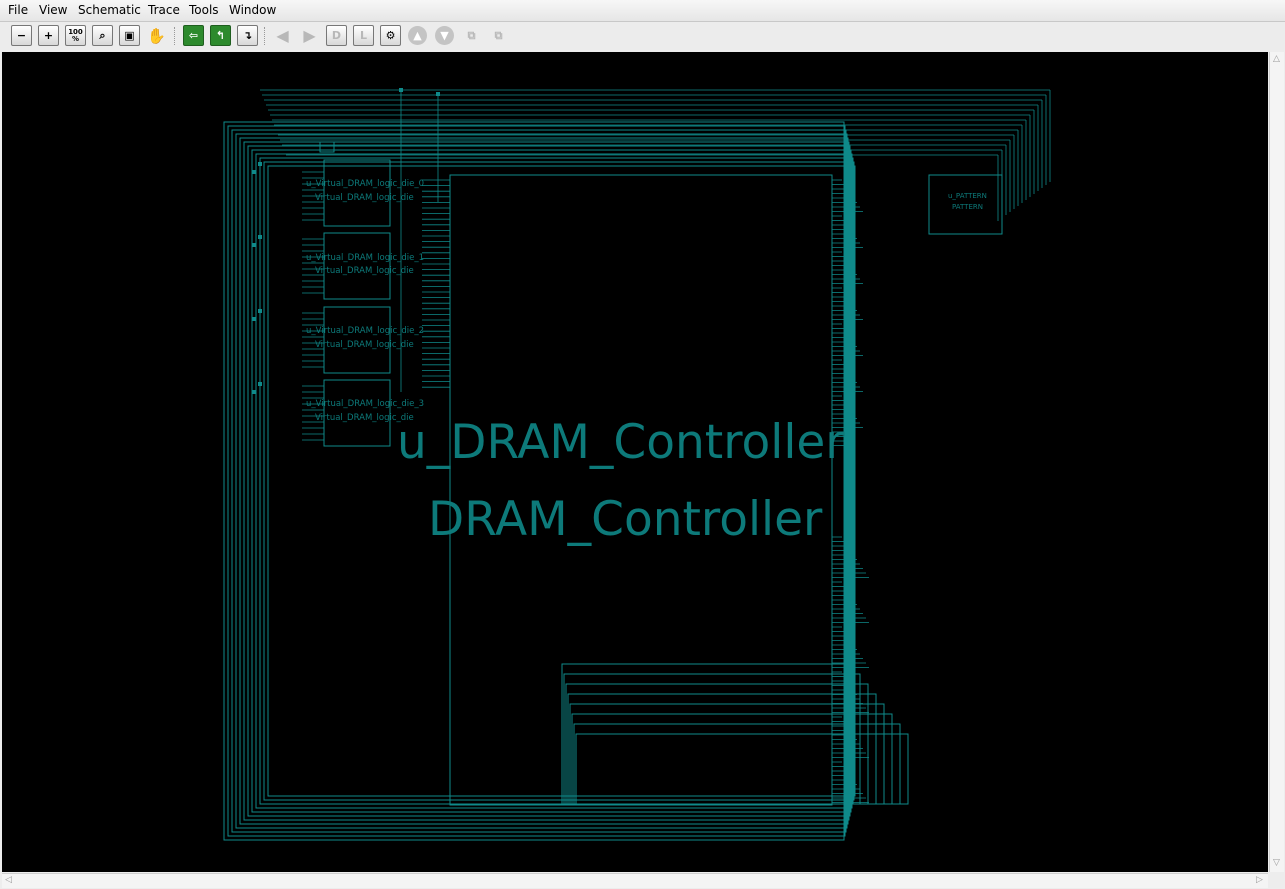 The height and width of the screenshot is (889, 1285). Describe the element at coordinates (967, 196) in the screenshot. I see `pattern-instance: u_PATTERN` at that location.